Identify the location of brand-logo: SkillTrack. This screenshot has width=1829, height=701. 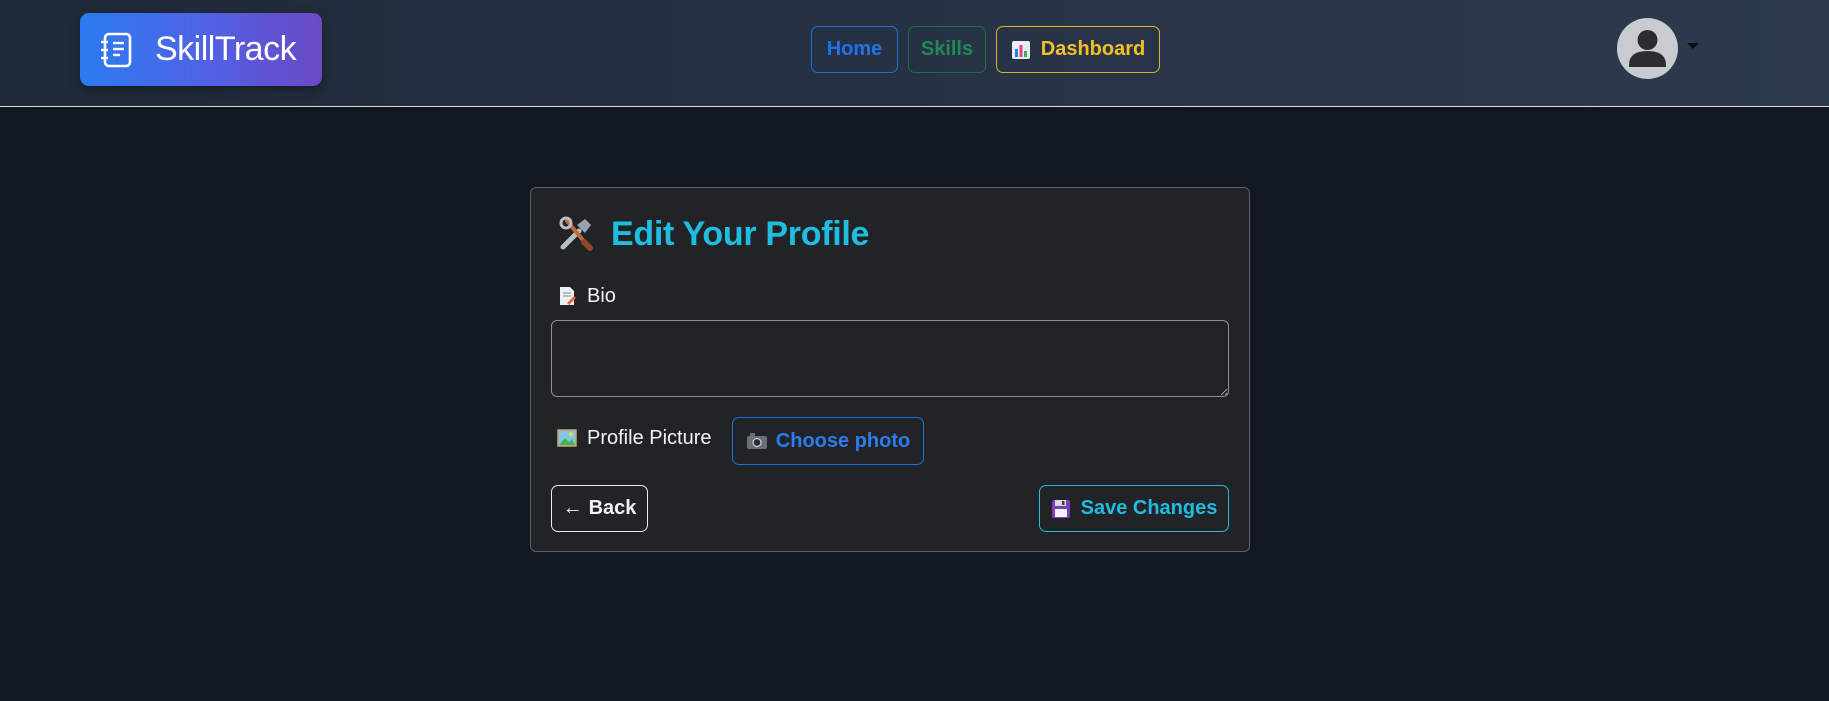
(201, 49).